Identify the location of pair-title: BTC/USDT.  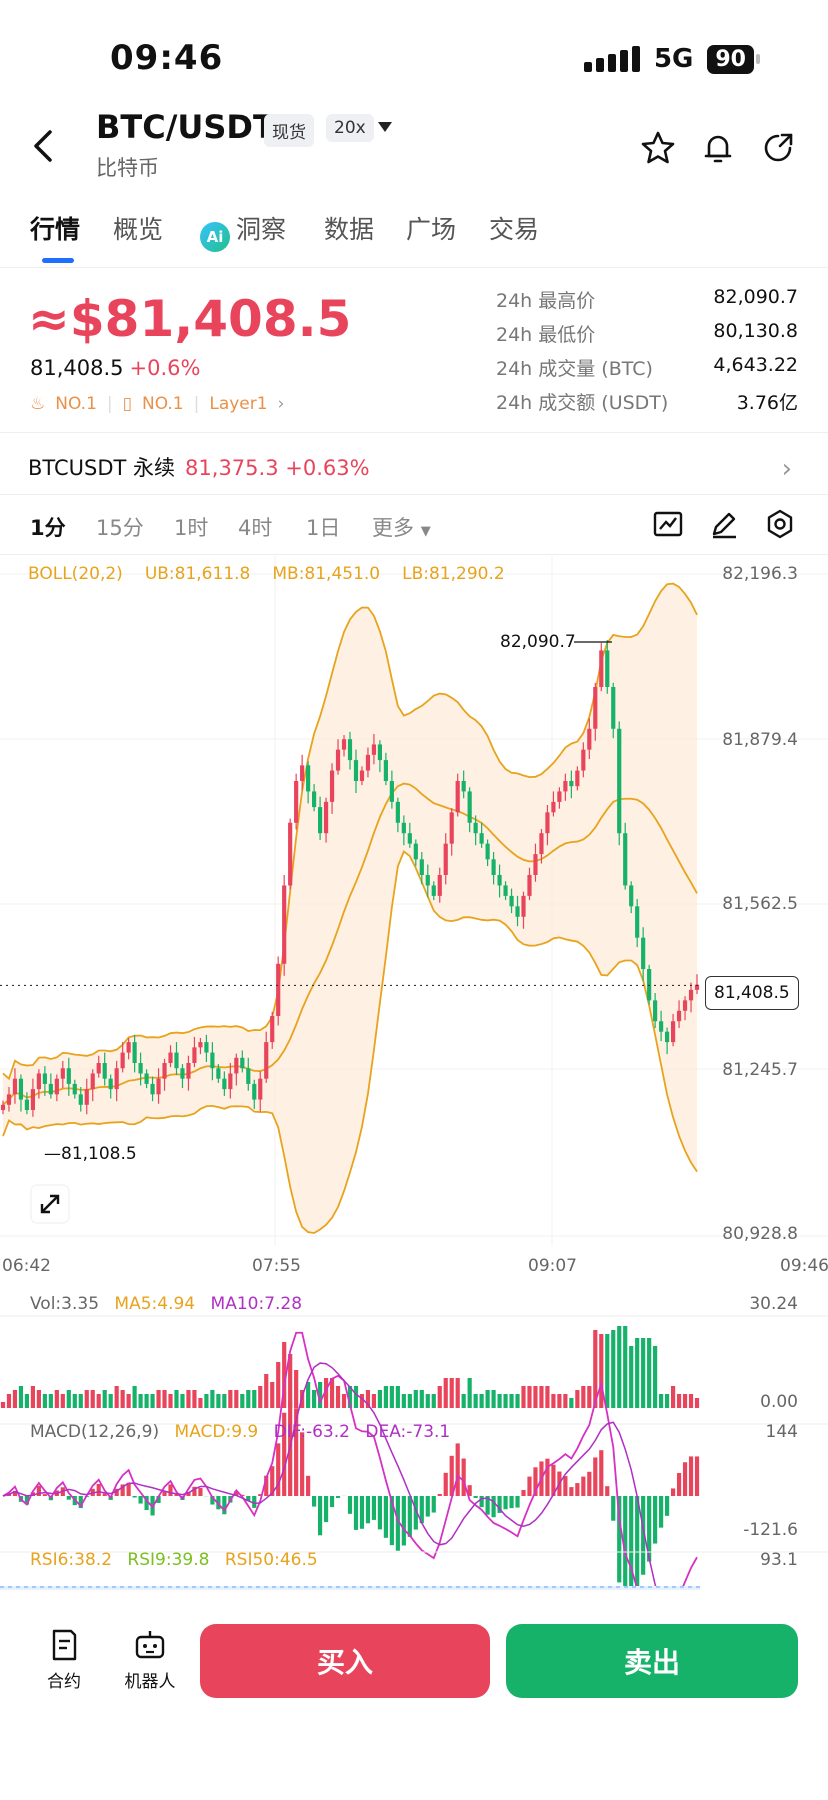
(185, 127).